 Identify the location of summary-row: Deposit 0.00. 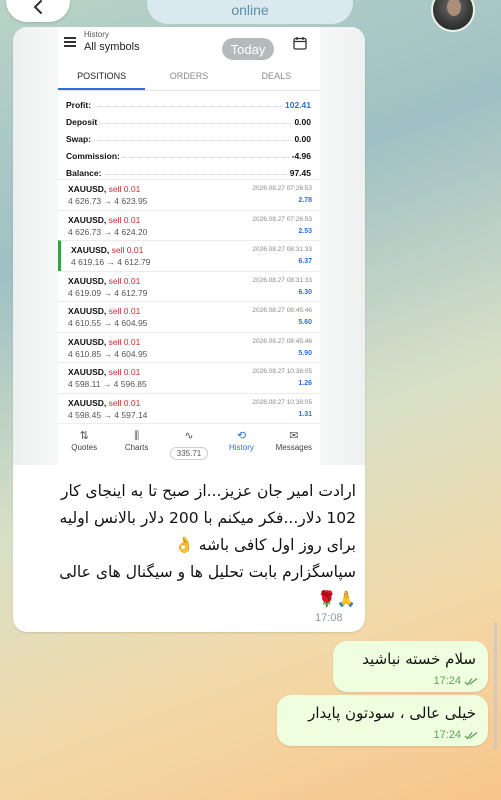
(188, 122).